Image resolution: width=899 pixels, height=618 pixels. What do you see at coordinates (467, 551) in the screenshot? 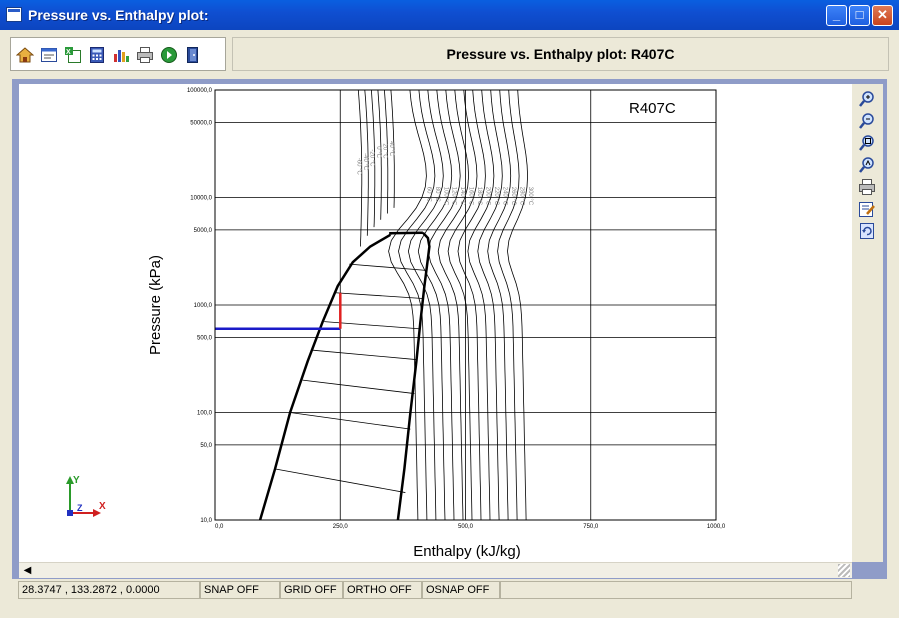
I see `x-axis-label: Enthalpy (kJ/kg)` at bounding box center [467, 551].